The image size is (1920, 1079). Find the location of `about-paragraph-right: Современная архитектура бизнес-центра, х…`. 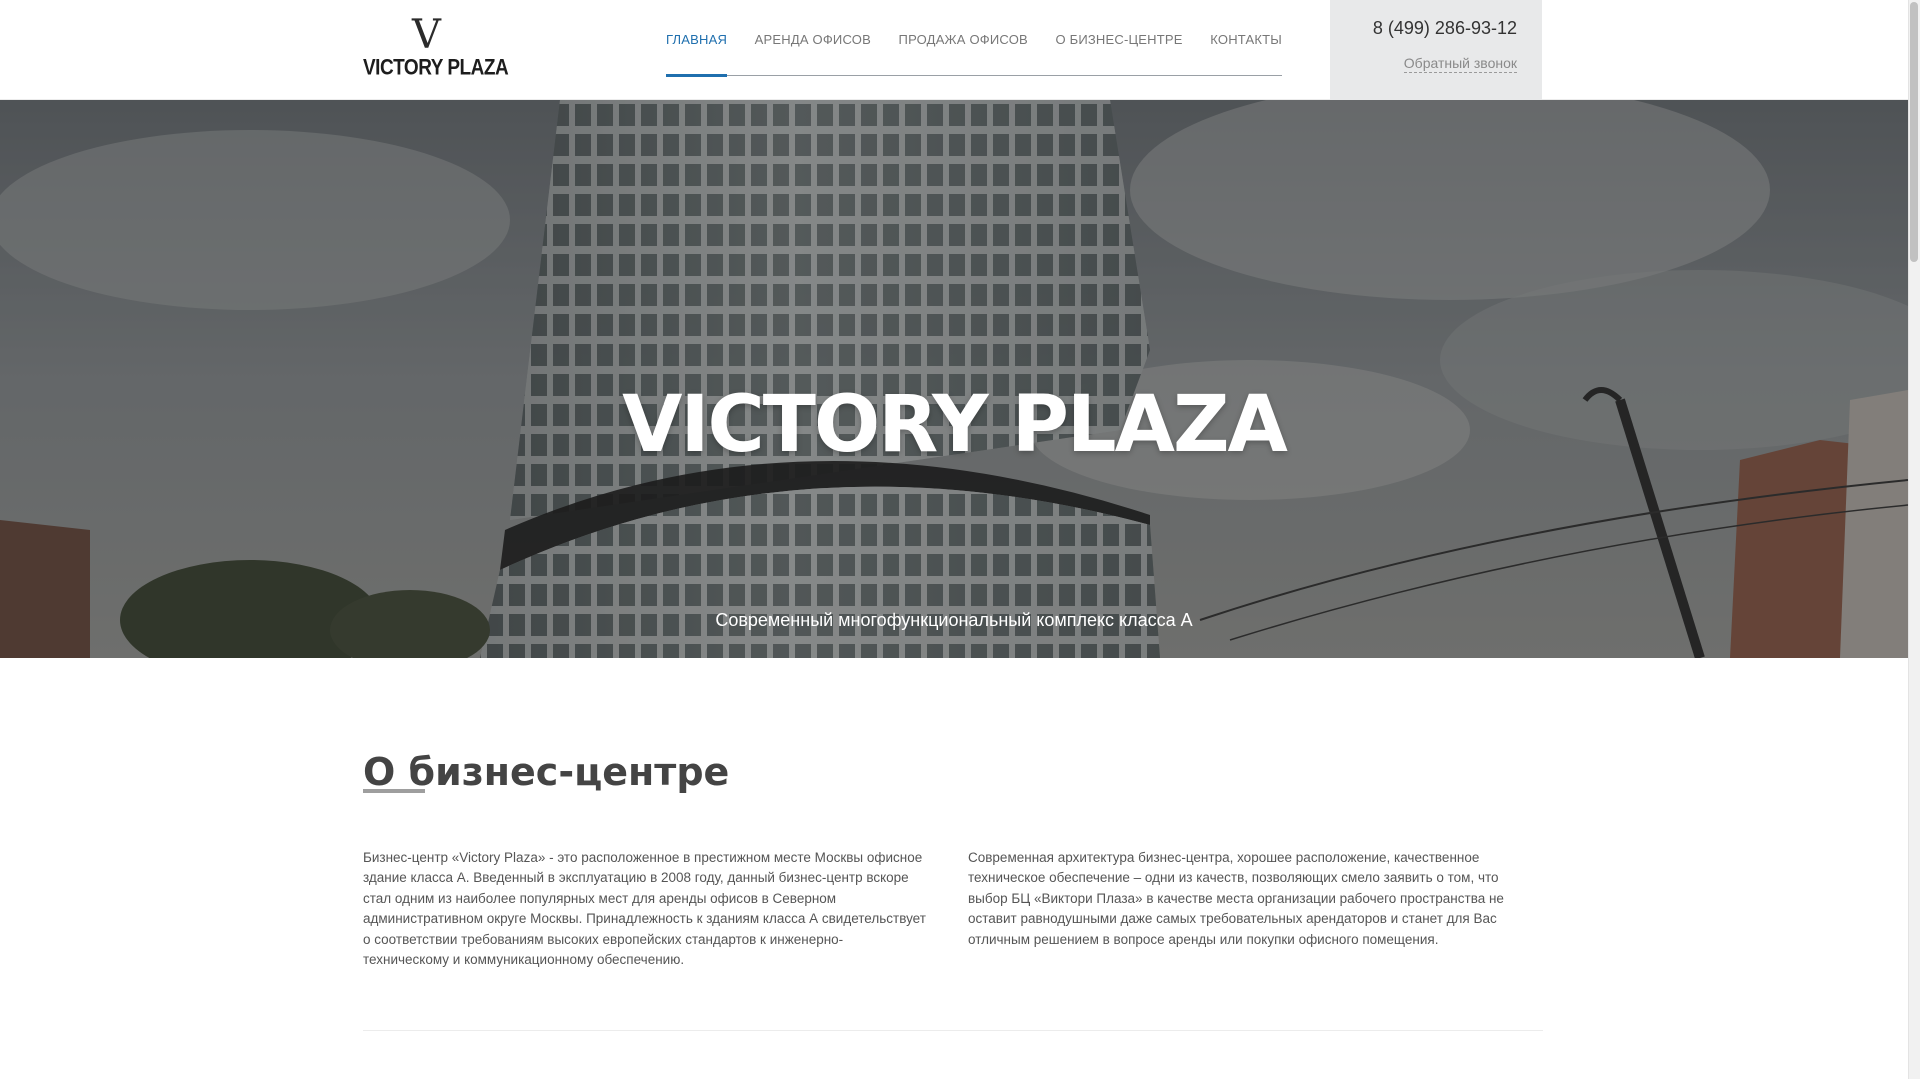

about-paragraph-right: Современная архитектура бизнес-центра, х… is located at coordinates (1236, 898).